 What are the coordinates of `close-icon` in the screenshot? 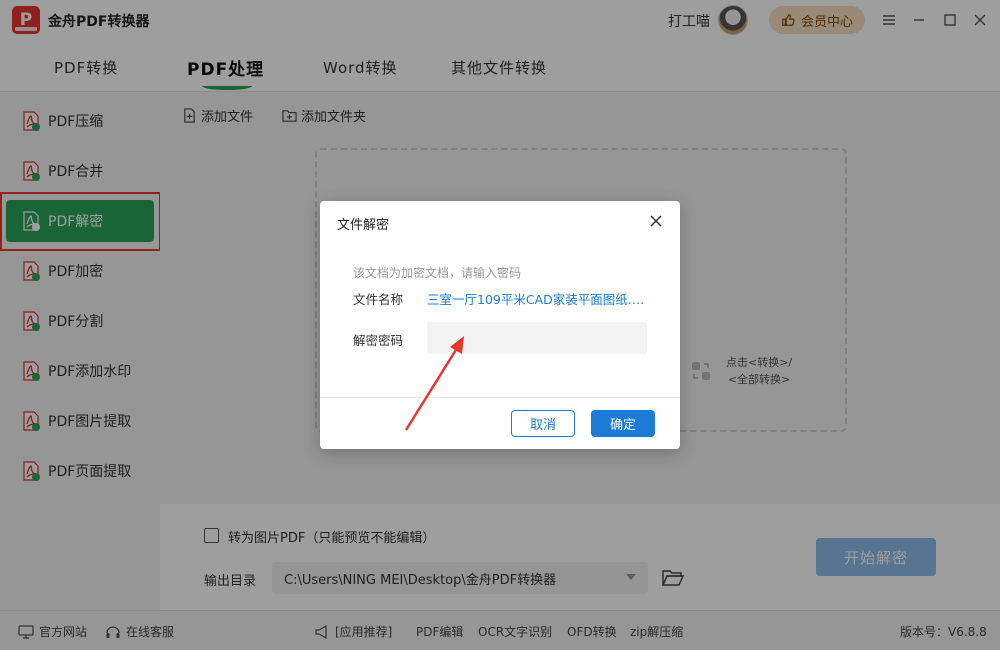 It's located at (656, 221).